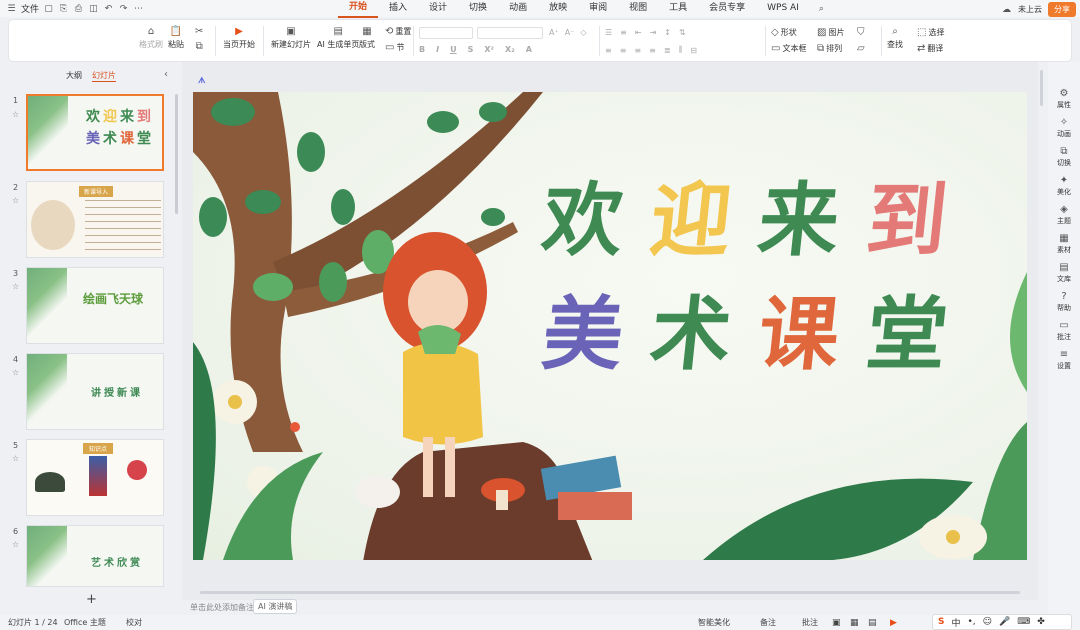 This screenshot has width=1080, height=630. I want to click on superscript-icon: X², so click(489, 49).